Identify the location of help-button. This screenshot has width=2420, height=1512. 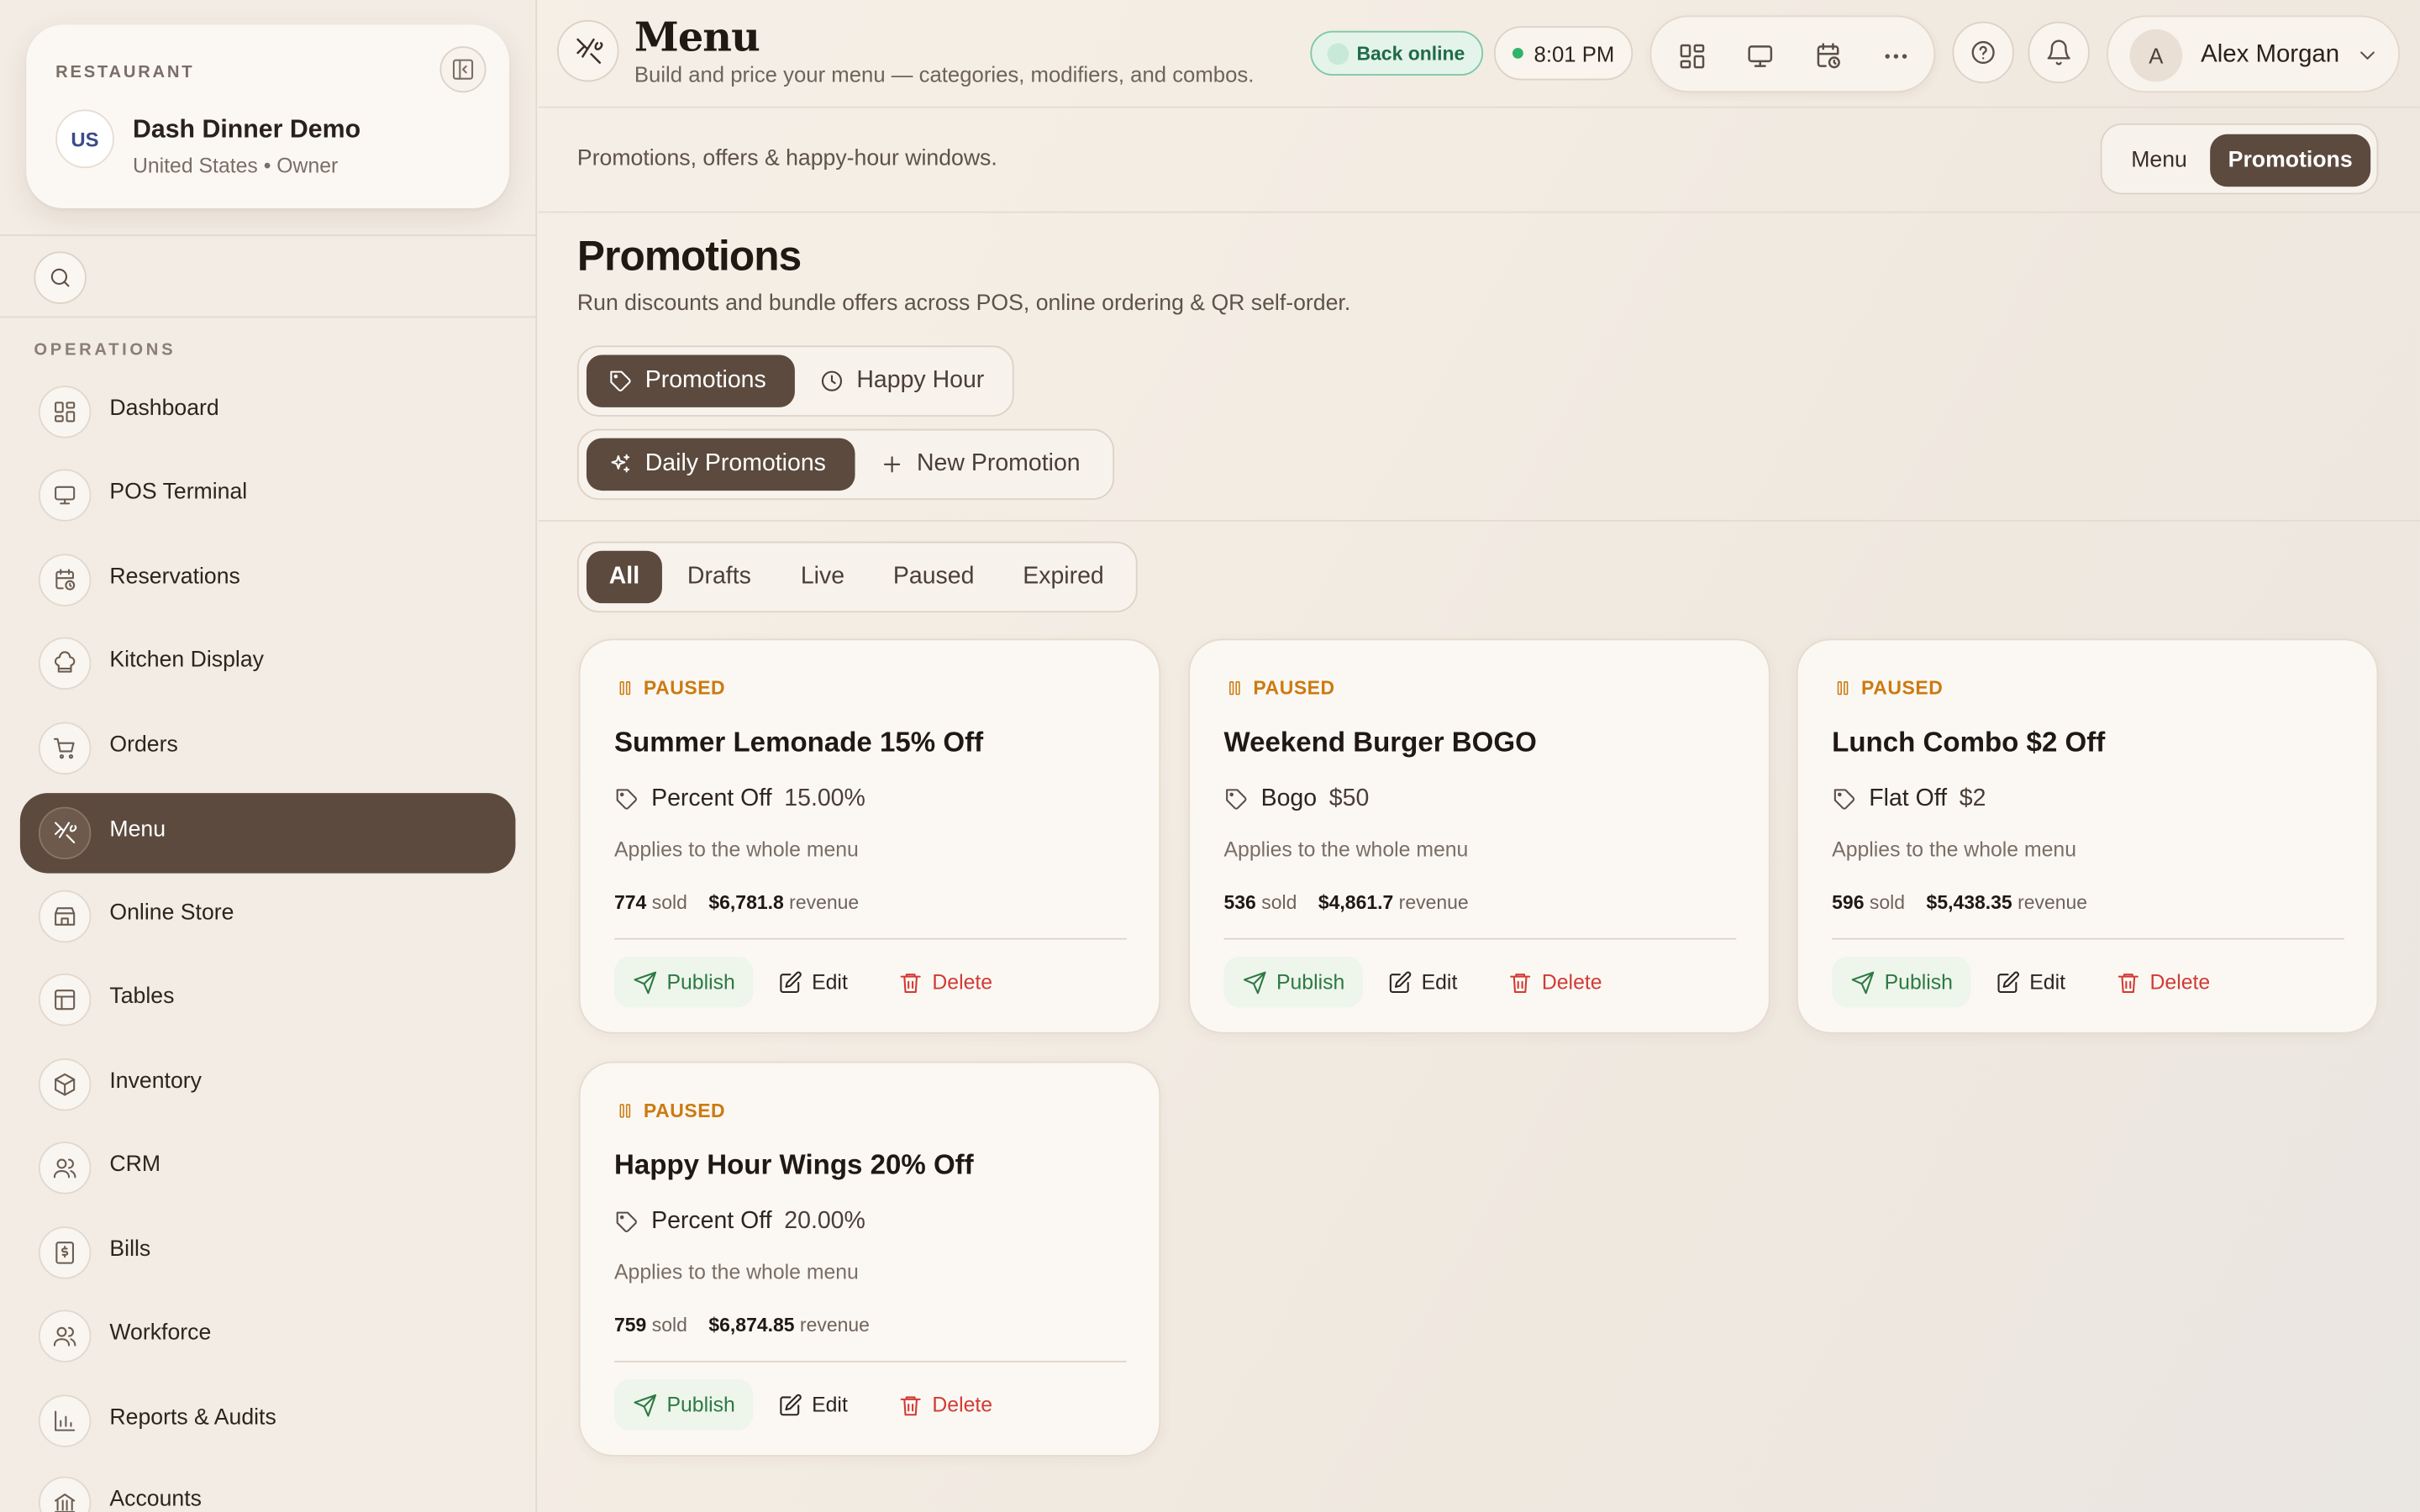
(1983, 52).